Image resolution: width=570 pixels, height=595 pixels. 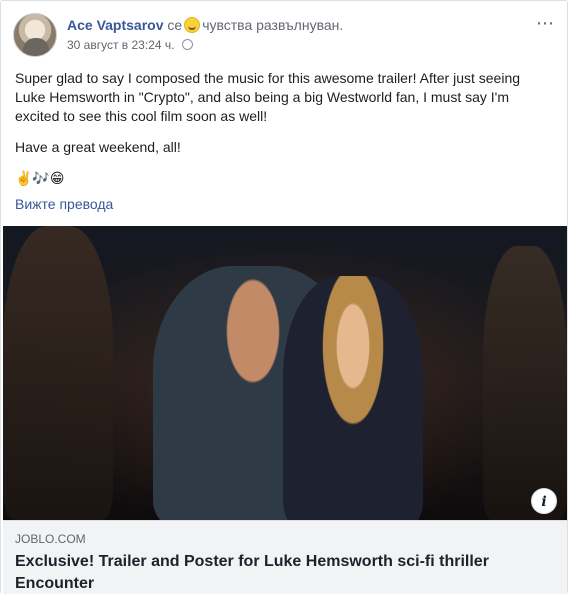 What do you see at coordinates (36, 47) in the screenshot?
I see `avatar-figure` at bounding box center [36, 47].